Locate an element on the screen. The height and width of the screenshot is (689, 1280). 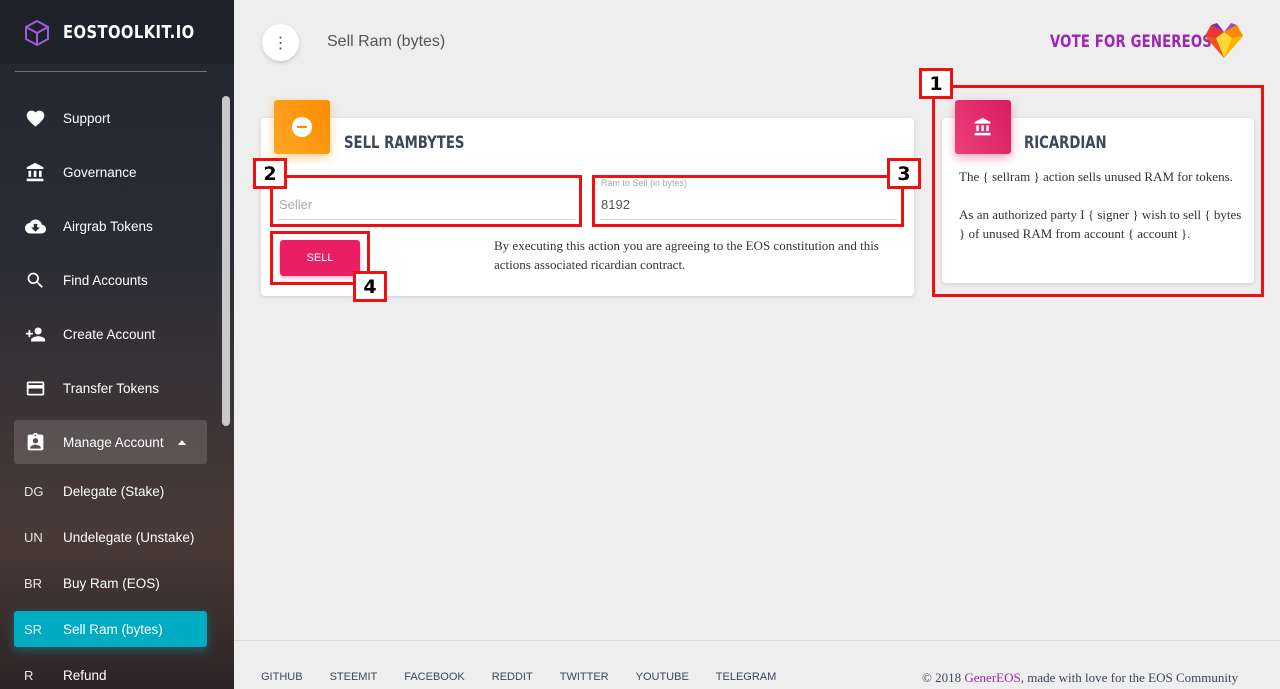
minus-circle-icon is located at coordinates (302, 127).